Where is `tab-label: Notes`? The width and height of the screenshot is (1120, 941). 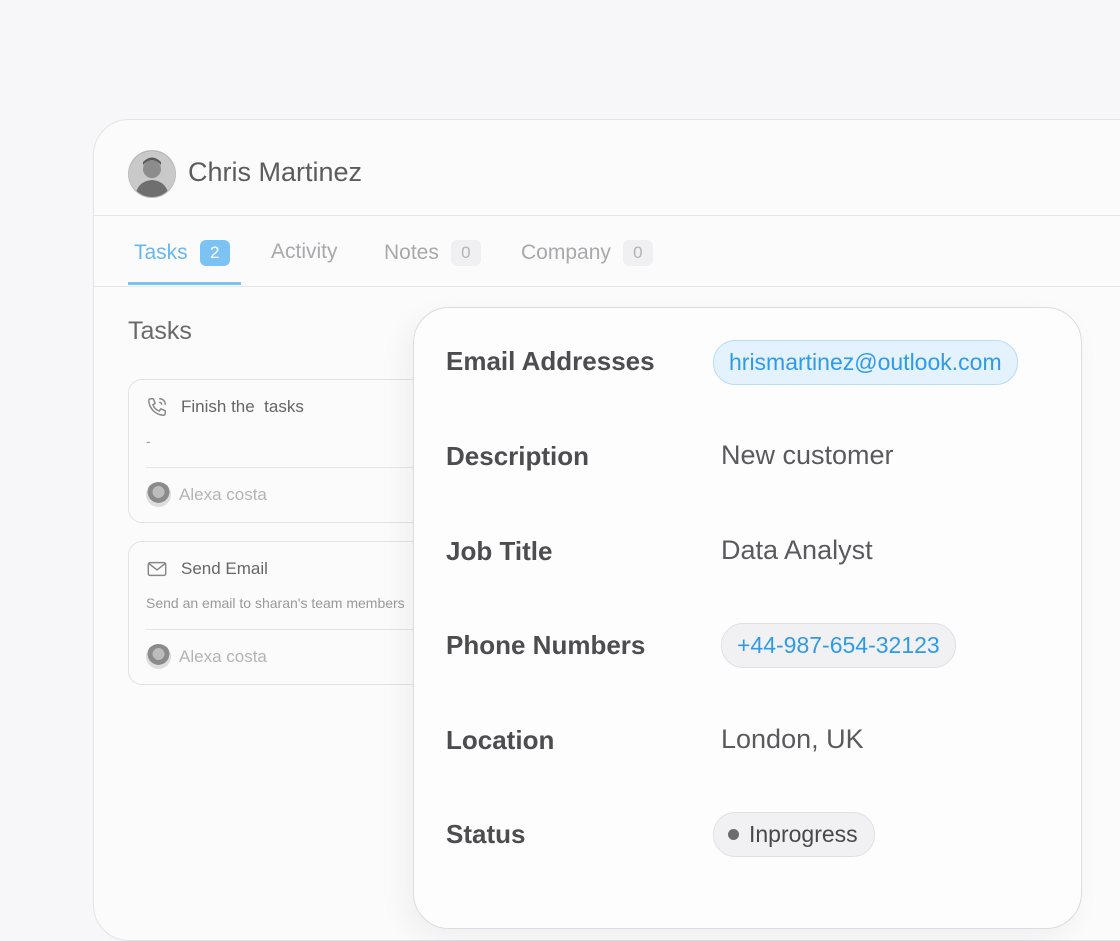
tab-label: Notes is located at coordinates (411, 252).